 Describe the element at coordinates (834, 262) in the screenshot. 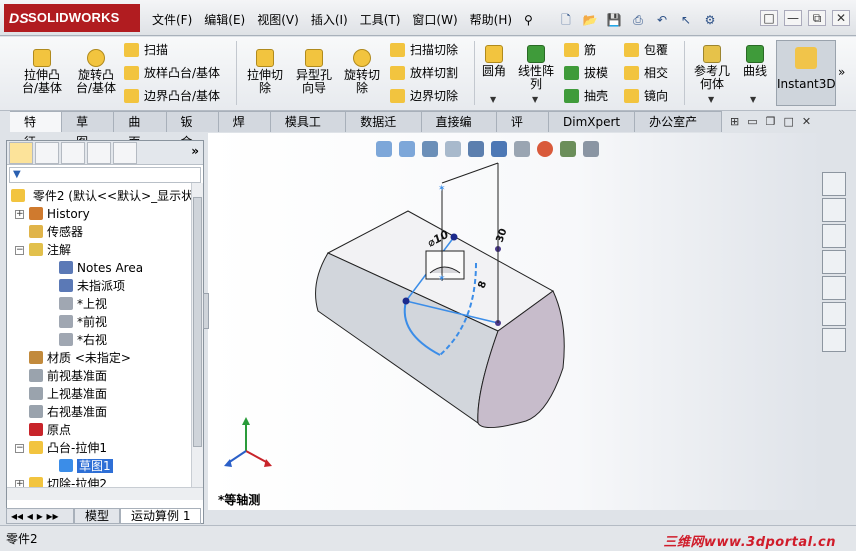

I see `file-explorer-icon` at that location.